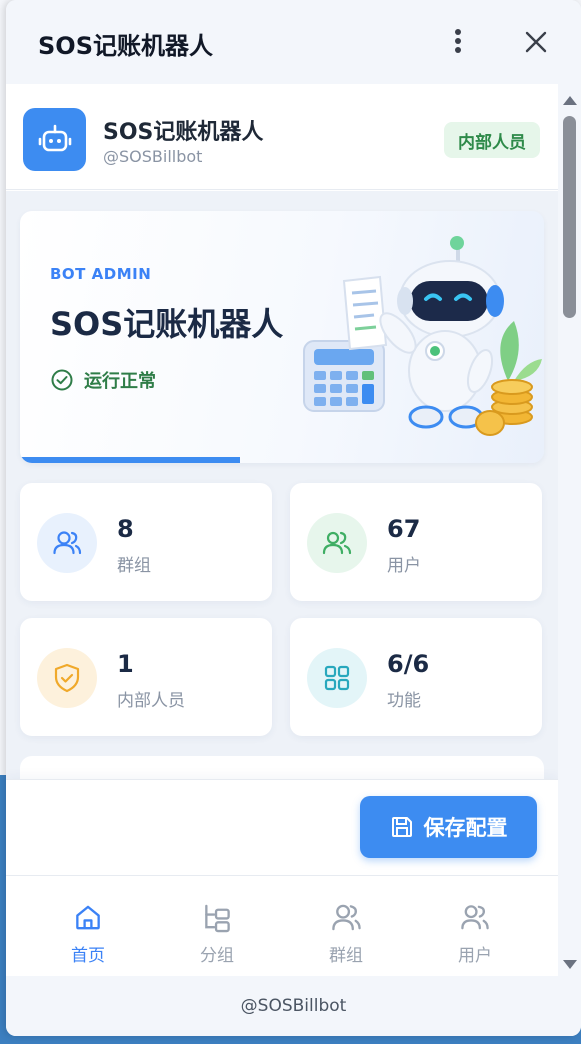  I want to click on scrollbar-thumb, so click(569, 217).